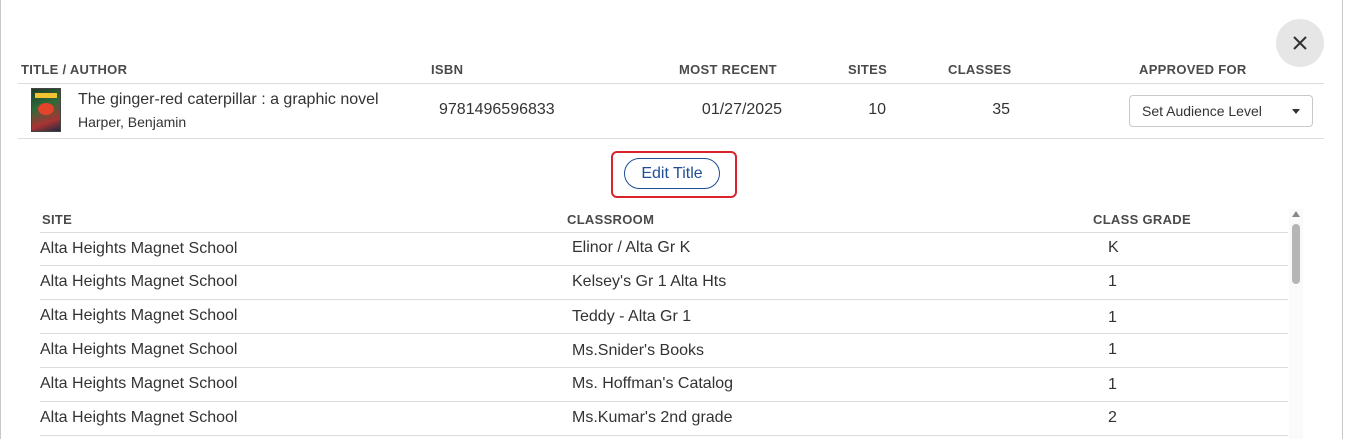 The width and height of the screenshot is (1345, 439). I want to click on header-approved-for: APPROVED FOR, so click(1193, 69).